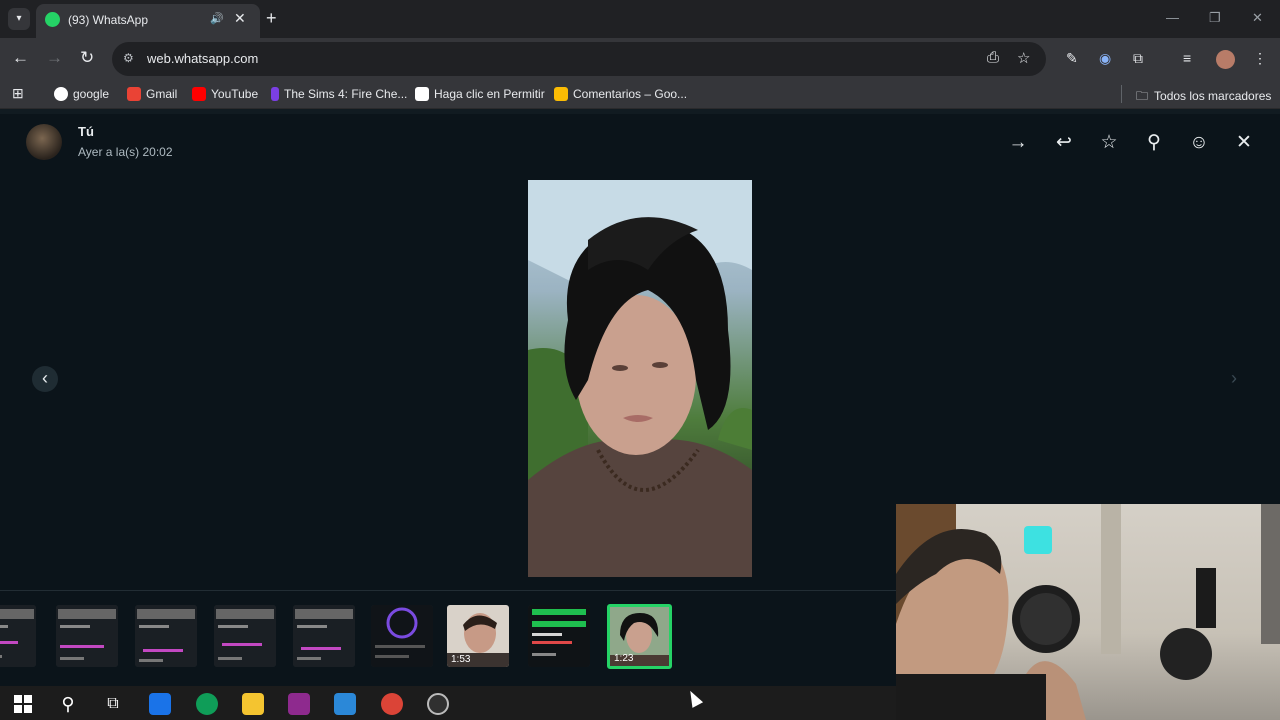 The image size is (1280, 720). What do you see at coordinates (1257, 18) in the screenshot?
I see `window-close-icon: ✕` at bounding box center [1257, 18].